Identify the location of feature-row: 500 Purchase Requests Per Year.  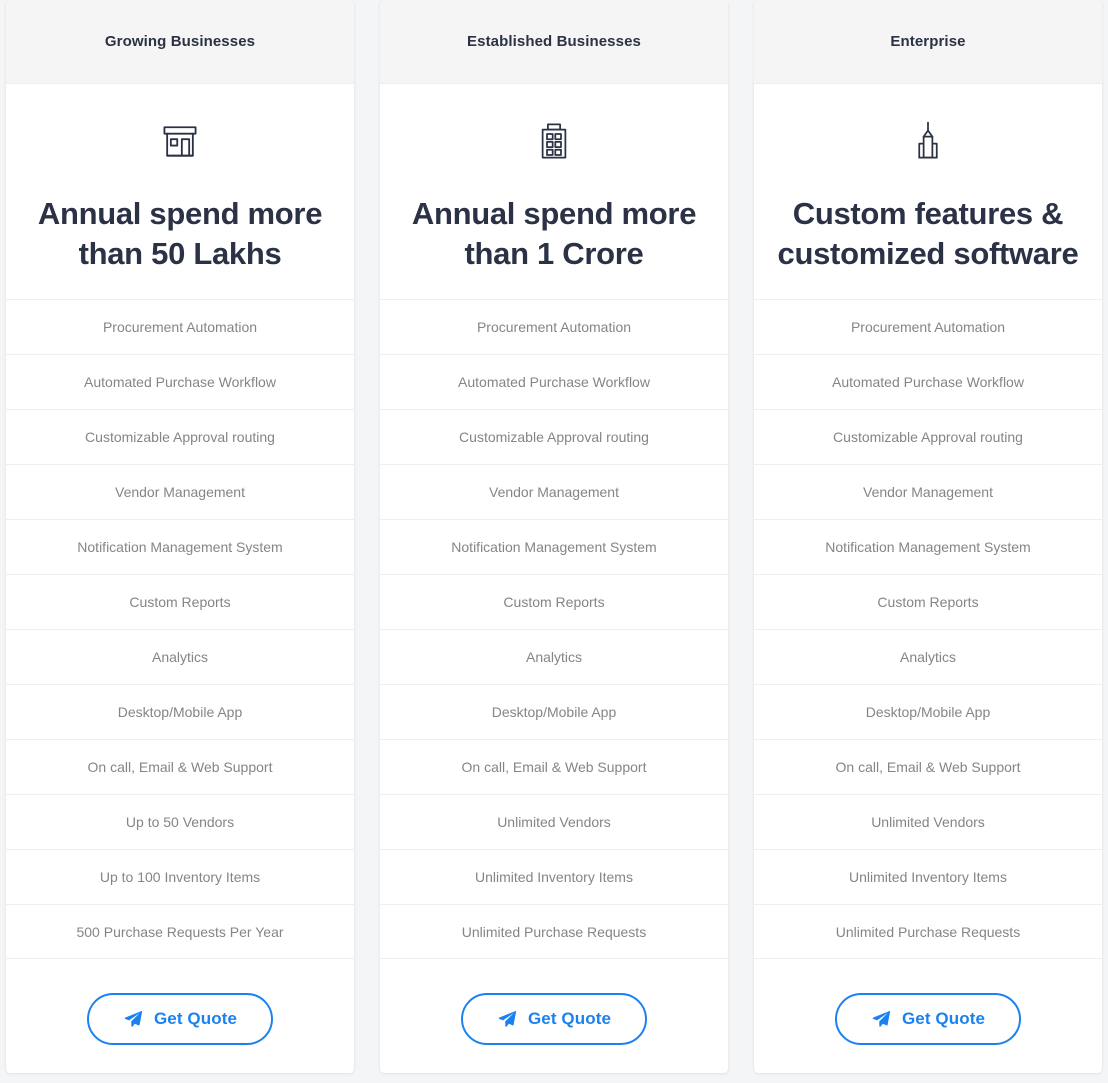
(180, 932).